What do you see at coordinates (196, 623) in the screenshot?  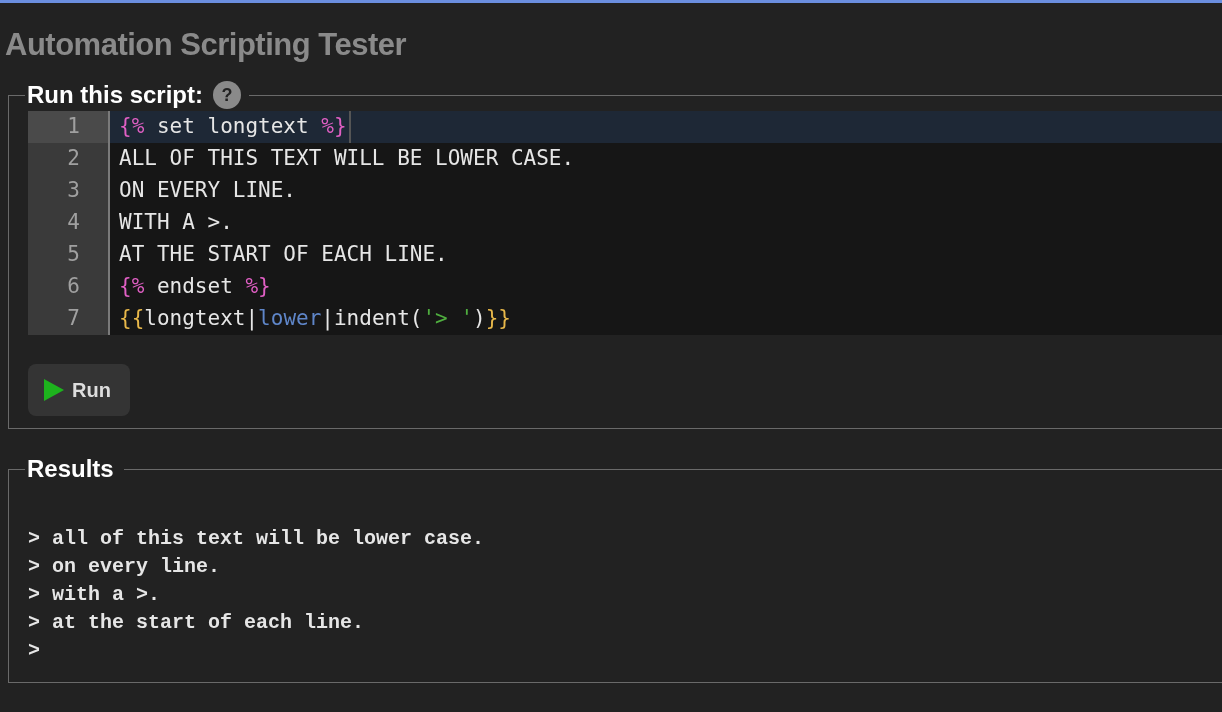 I see `result-line: > at the start of each line.` at bounding box center [196, 623].